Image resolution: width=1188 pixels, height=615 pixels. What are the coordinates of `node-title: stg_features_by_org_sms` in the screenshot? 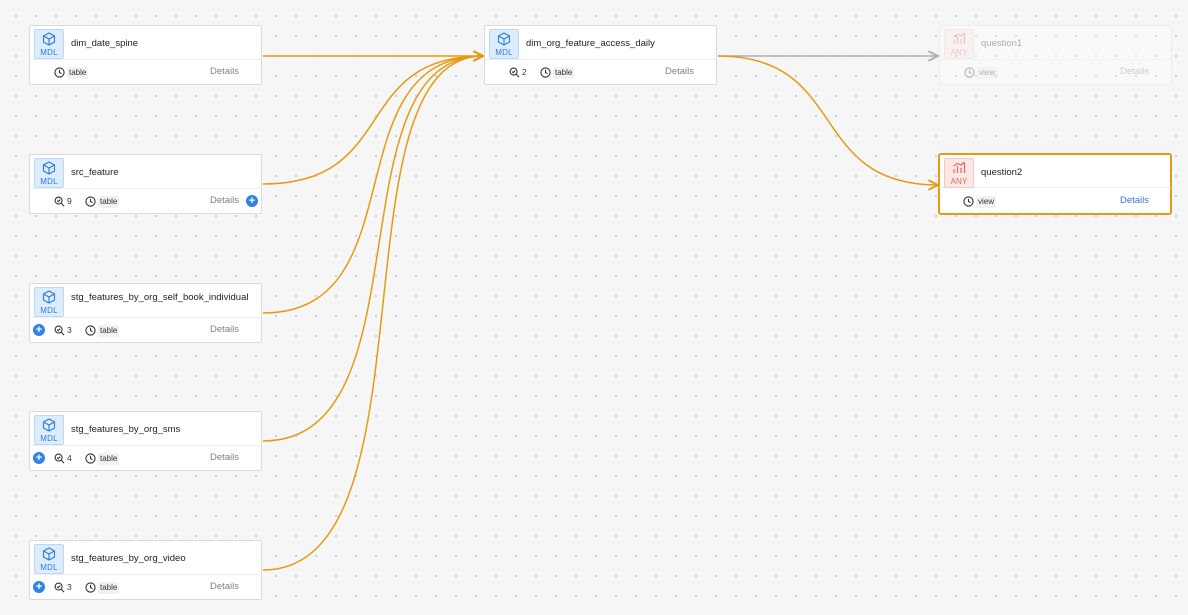 It's located at (126, 429).